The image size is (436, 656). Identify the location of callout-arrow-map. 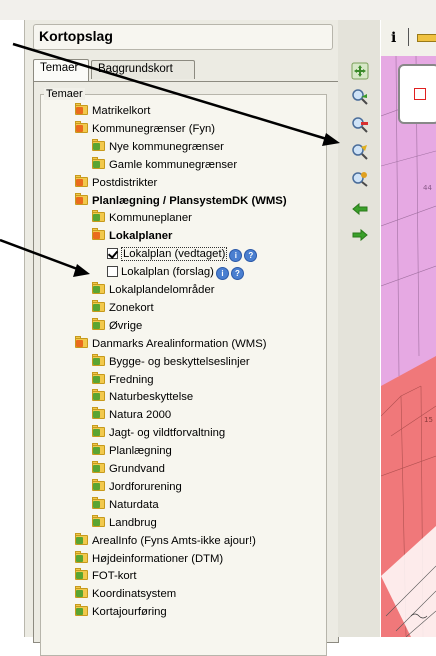
(171, 92).